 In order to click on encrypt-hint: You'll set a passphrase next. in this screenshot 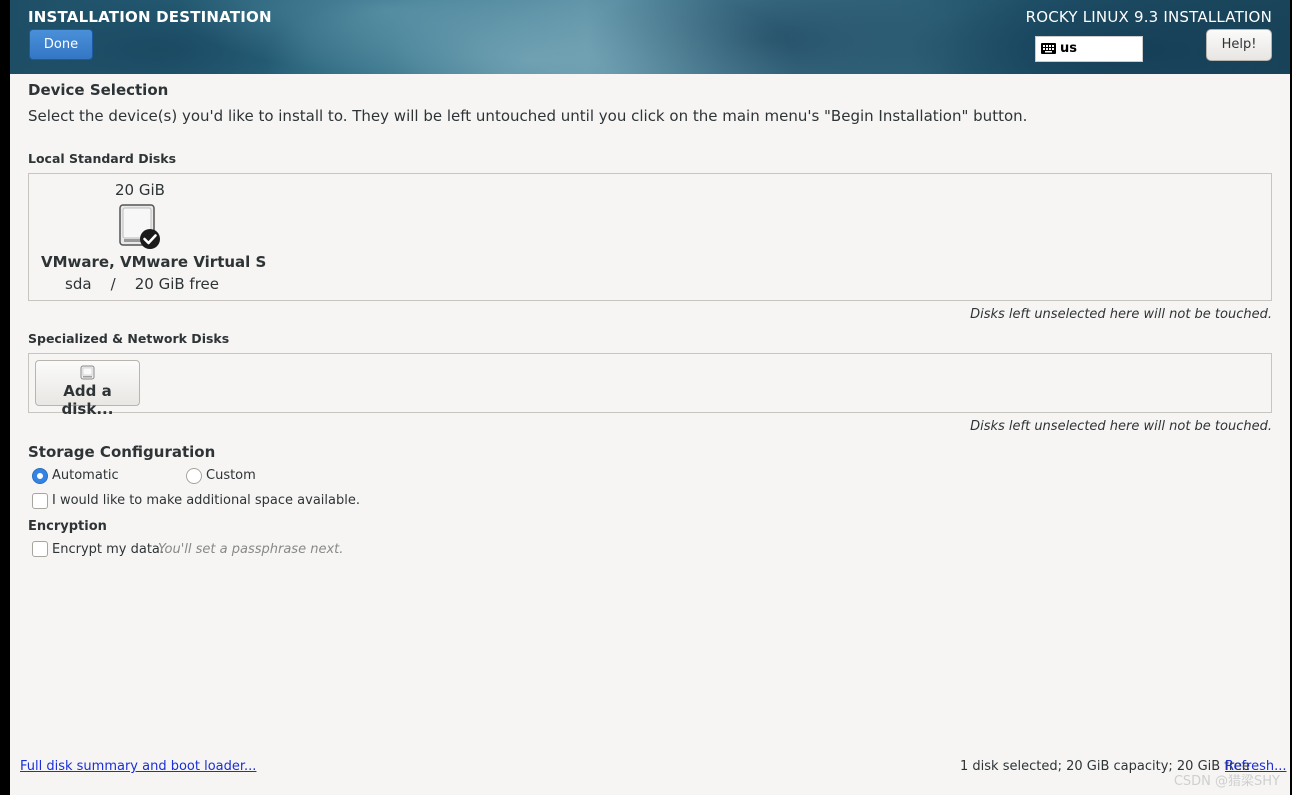, I will do `click(251, 549)`.